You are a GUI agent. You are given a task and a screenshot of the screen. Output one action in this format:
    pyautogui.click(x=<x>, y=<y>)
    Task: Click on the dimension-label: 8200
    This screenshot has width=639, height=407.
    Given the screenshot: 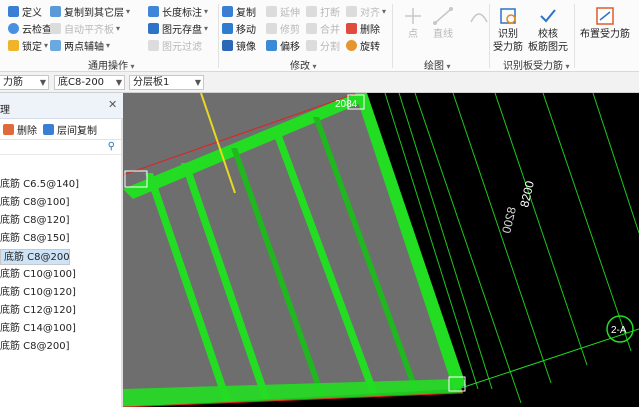 What is the action you would take?
    pyautogui.click(x=527, y=193)
    